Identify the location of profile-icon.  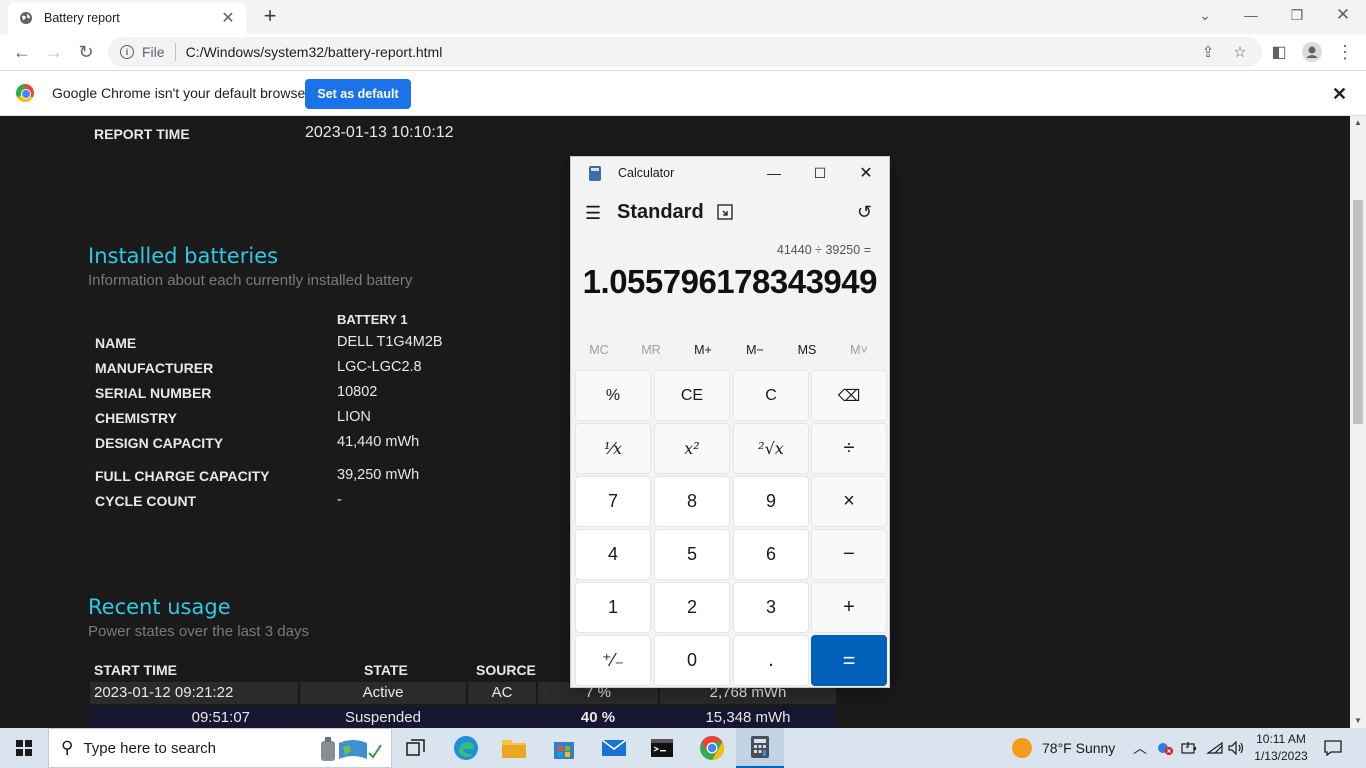
(1312, 52).